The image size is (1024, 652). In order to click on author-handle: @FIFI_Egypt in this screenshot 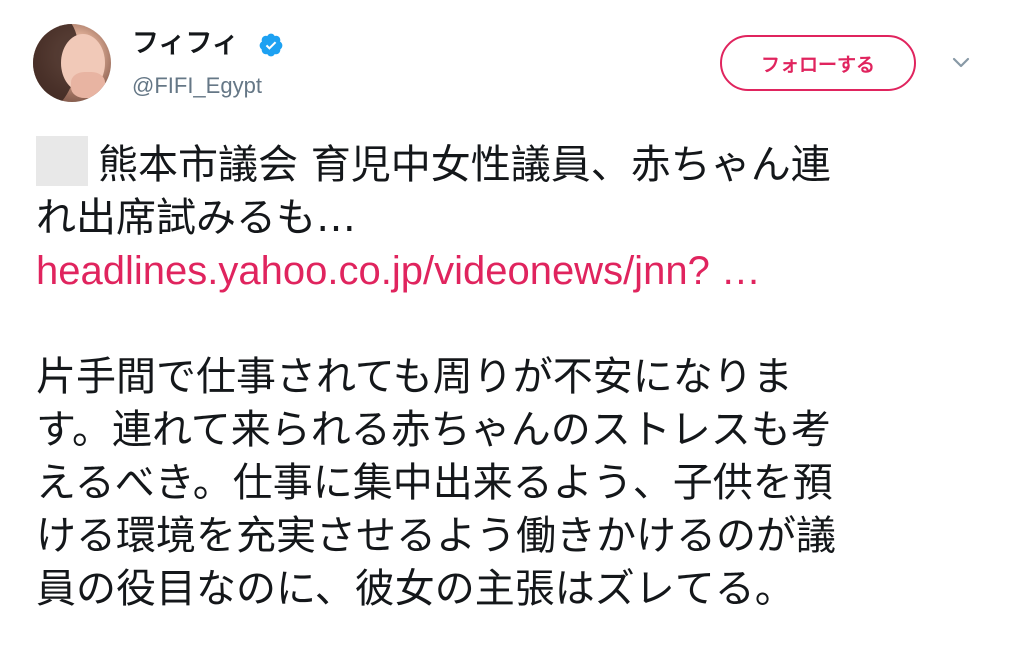, I will do `click(197, 86)`.